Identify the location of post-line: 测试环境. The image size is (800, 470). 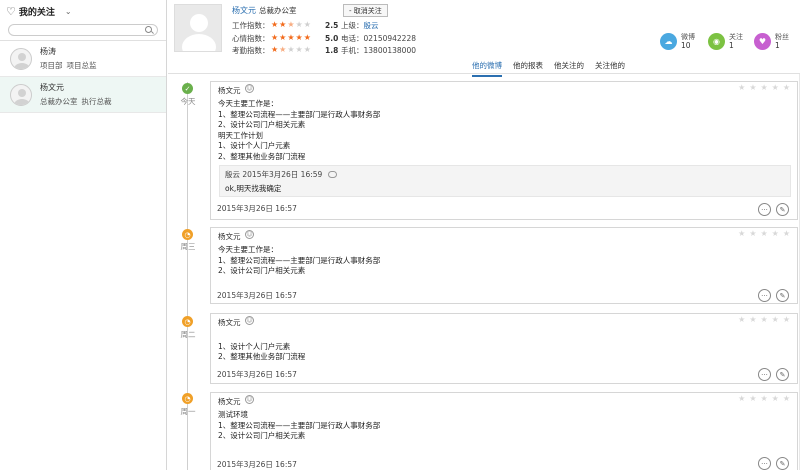
(233, 414).